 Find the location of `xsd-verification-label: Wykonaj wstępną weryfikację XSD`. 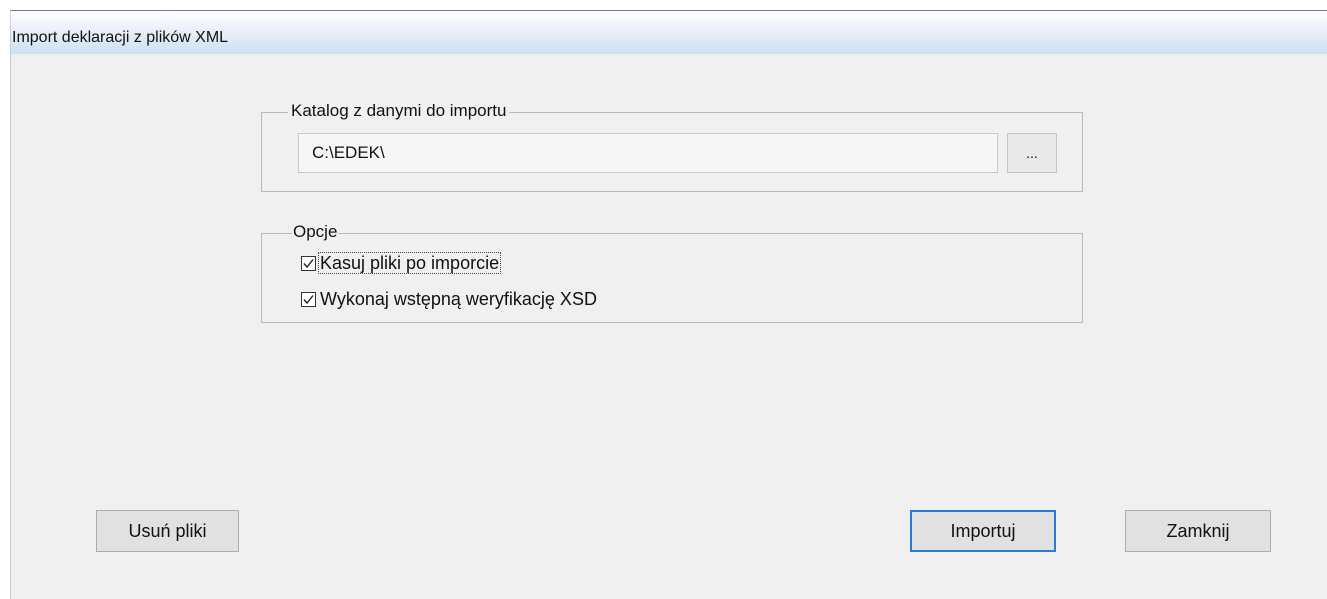

xsd-verification-label: Wykonaj wstępną weryfikację XSD is located at coordinates (458, 299).